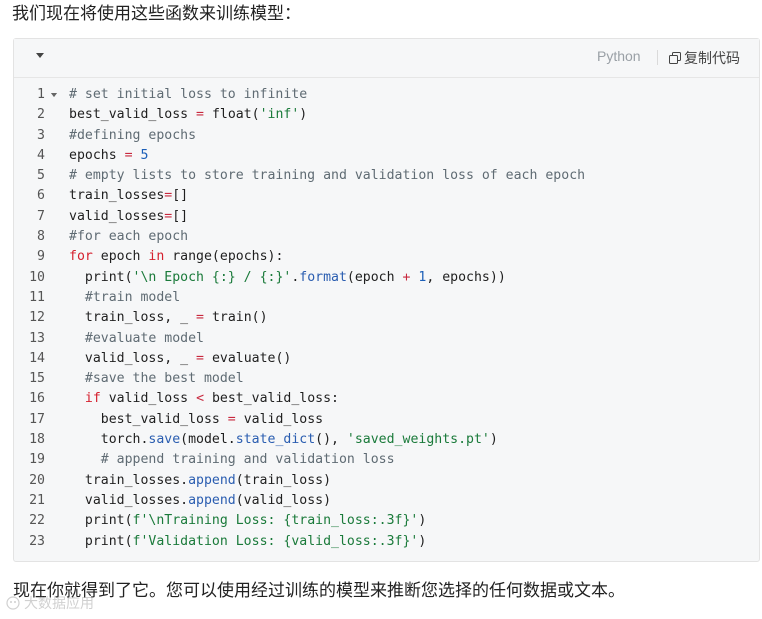  Describe the element at coordinates (37, 460) in the screenshot. I see `line-number: 19` at that location.